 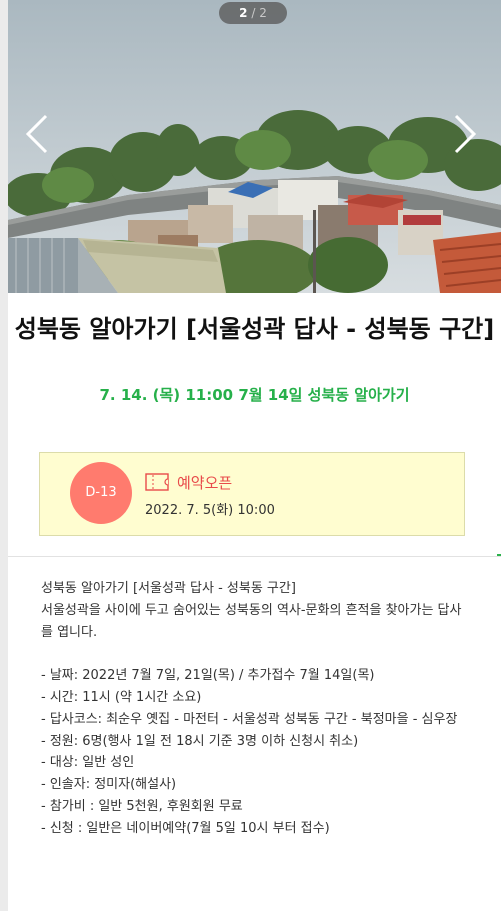 What do you see at coordinates (109, 785) in the screenshot?
I see `description-detail-guide: - 인솔자: 정미자(해설사)` at bounding box center [109, 785].